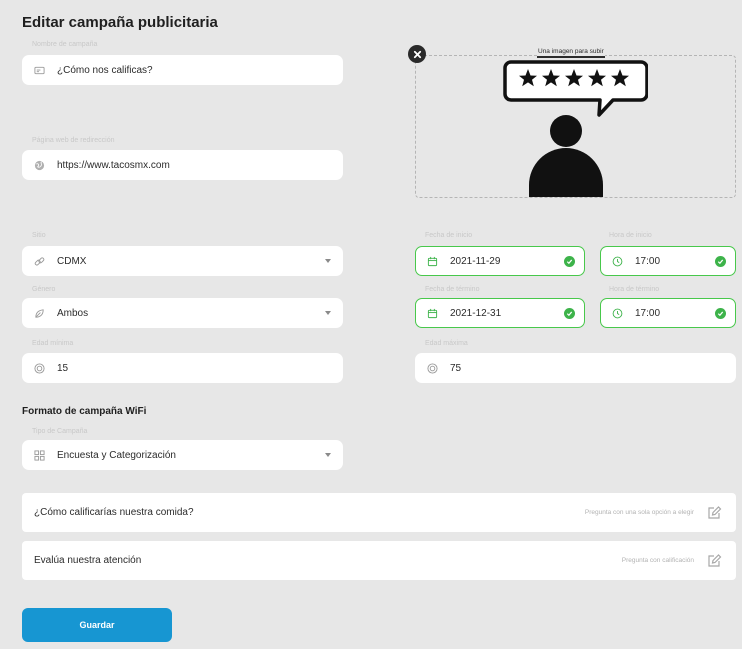 This screenshot has height=649, width=742. What do you see at coordinates (182, 70) in the screenshot?
I see `campaign-name-field: ¿Cómo nos calificas?` at bounding box center [182, 70].